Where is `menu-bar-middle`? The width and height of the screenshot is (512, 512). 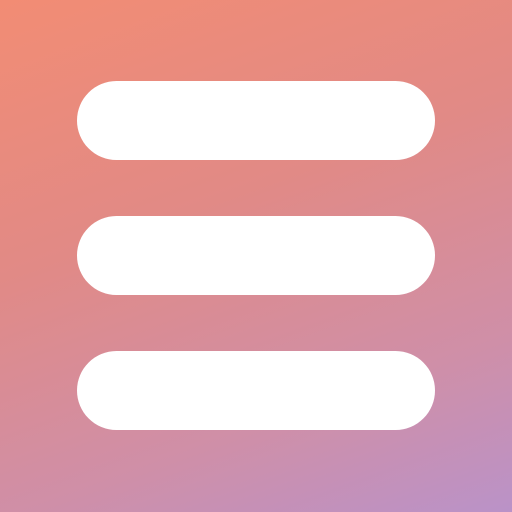
menu-bar-middle is located at coordinates (256, 255).